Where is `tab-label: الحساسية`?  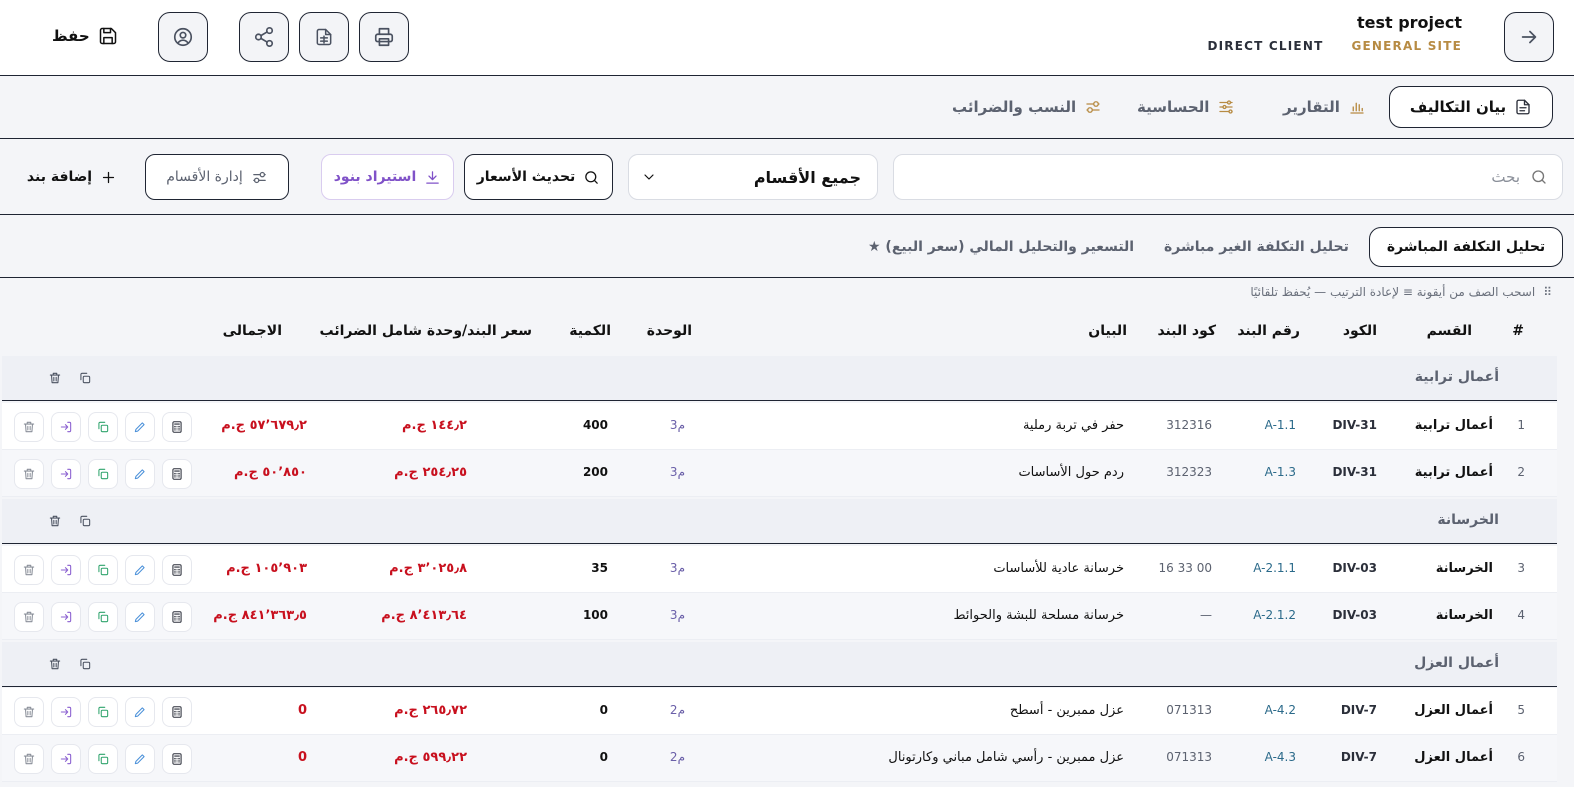 tab-label: الحساسية is located at coordinates (1173, 107).